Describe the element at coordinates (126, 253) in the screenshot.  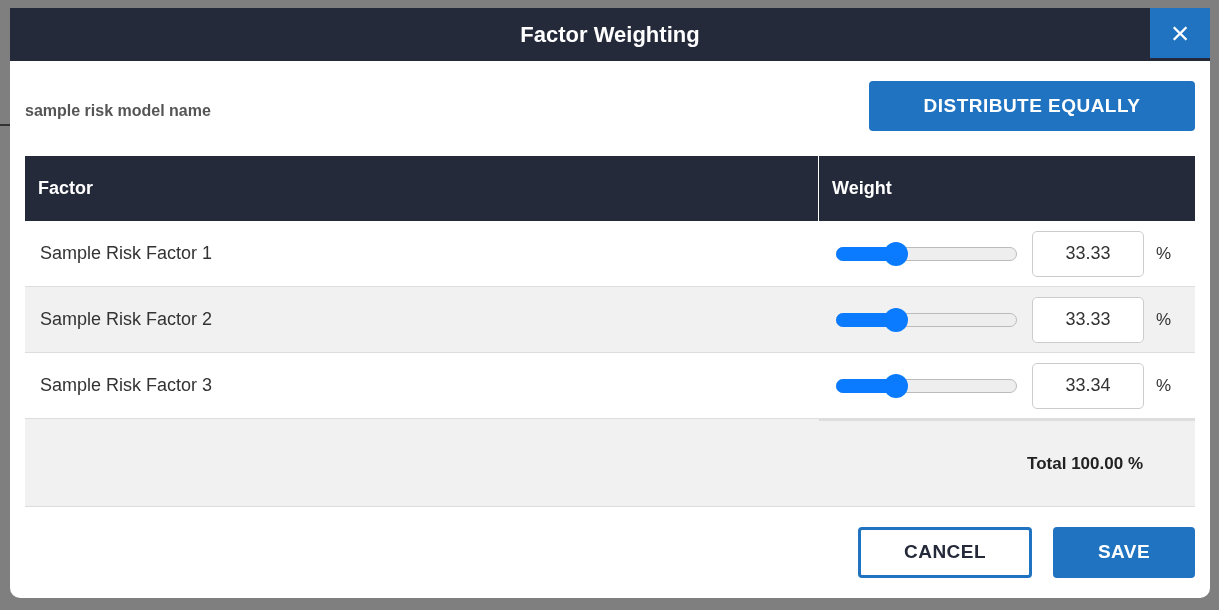
I see `factor-name: Sample Risk Factor 1` at that location.